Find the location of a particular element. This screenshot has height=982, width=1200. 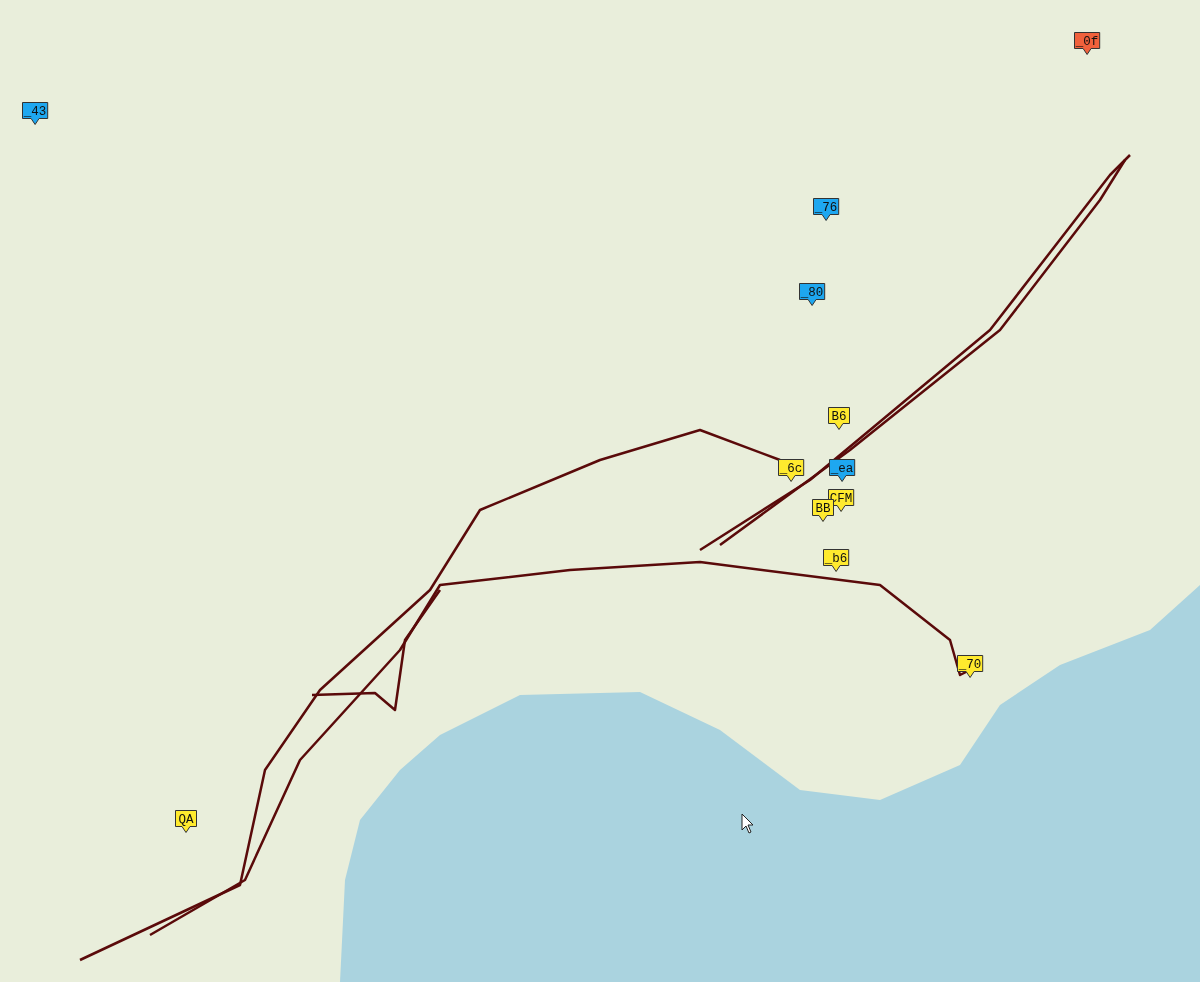

map-marker: _76 is located at coordinates (826, 209).